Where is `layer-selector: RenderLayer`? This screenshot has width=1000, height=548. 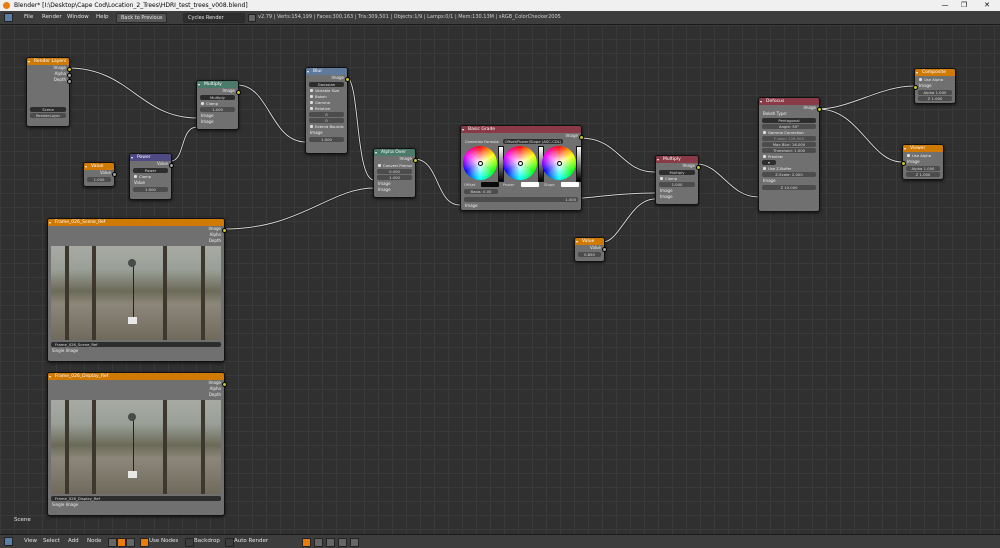
layer-selector: RenderLayer is located at coordinates (48, 115).